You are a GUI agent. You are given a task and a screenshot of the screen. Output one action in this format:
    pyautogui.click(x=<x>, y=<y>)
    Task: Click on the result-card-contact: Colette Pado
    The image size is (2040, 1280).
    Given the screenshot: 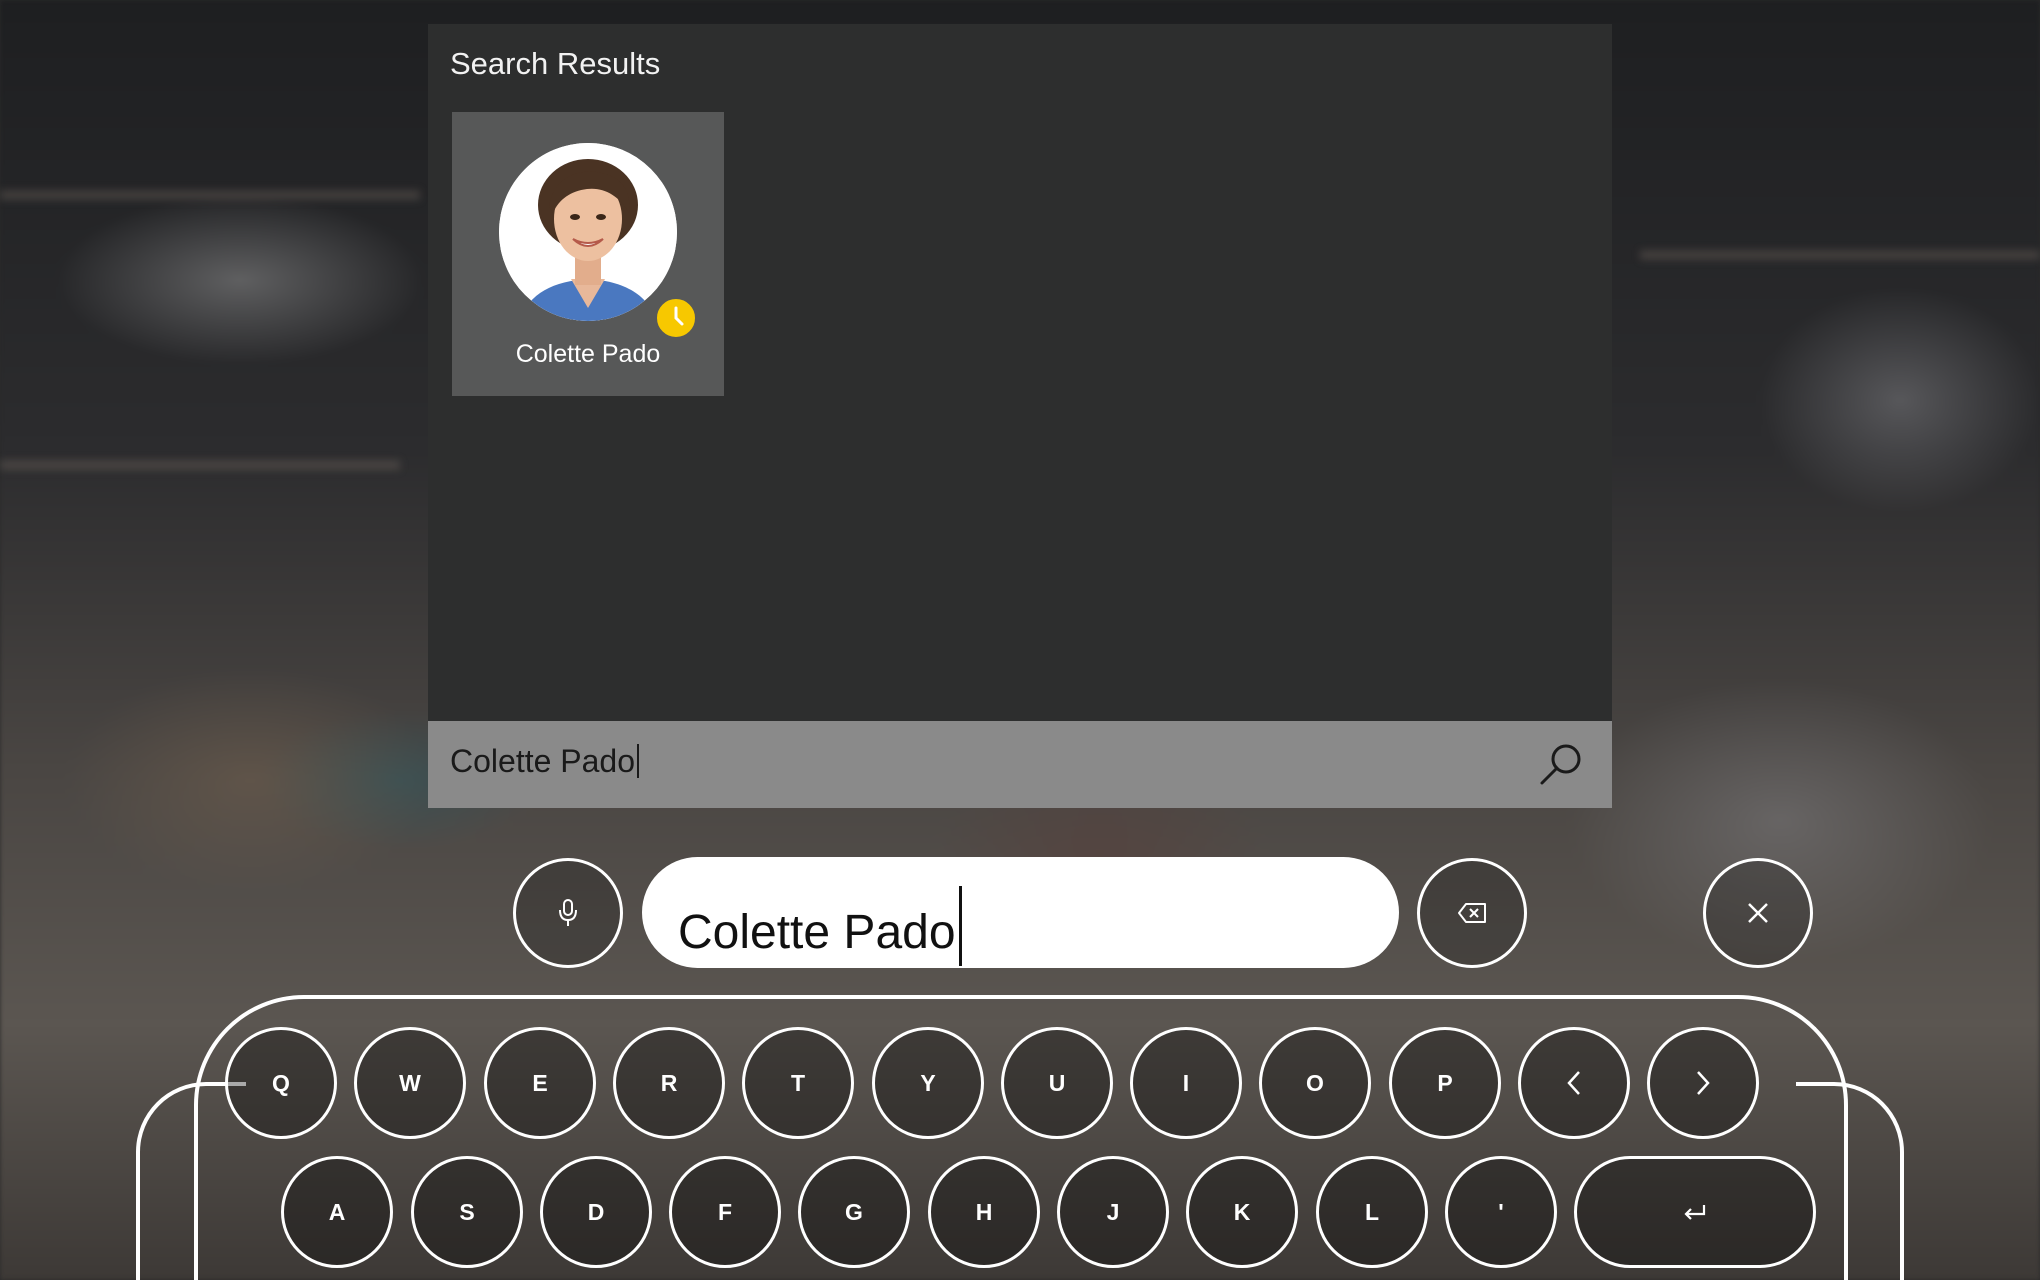 What is the action you would take?
    pyautogui.click(x=588, y=254)
    